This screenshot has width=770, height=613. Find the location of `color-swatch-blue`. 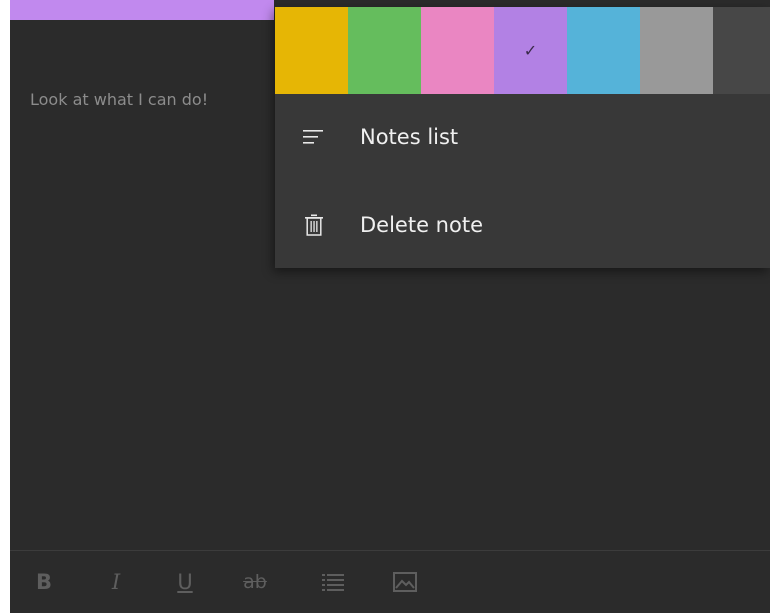

color-swatch-blue is located at coordinates (603, 50).